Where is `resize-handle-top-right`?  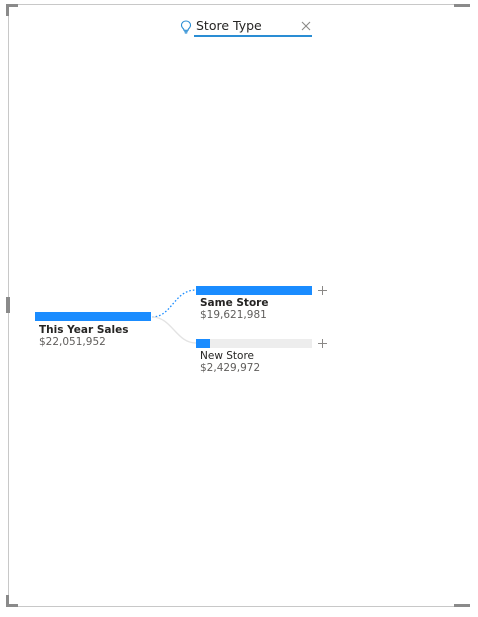 resize-handle-top-right is located at coordinates (462, 5).